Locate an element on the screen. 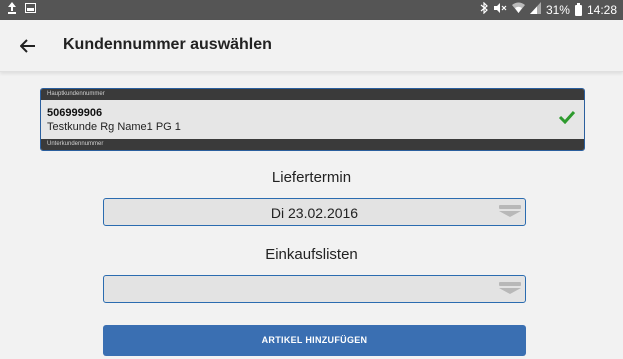 Image resolution: width=623 pixels, height=359 pixels. battery-percent: 31% is located at coordinates (557, 10).